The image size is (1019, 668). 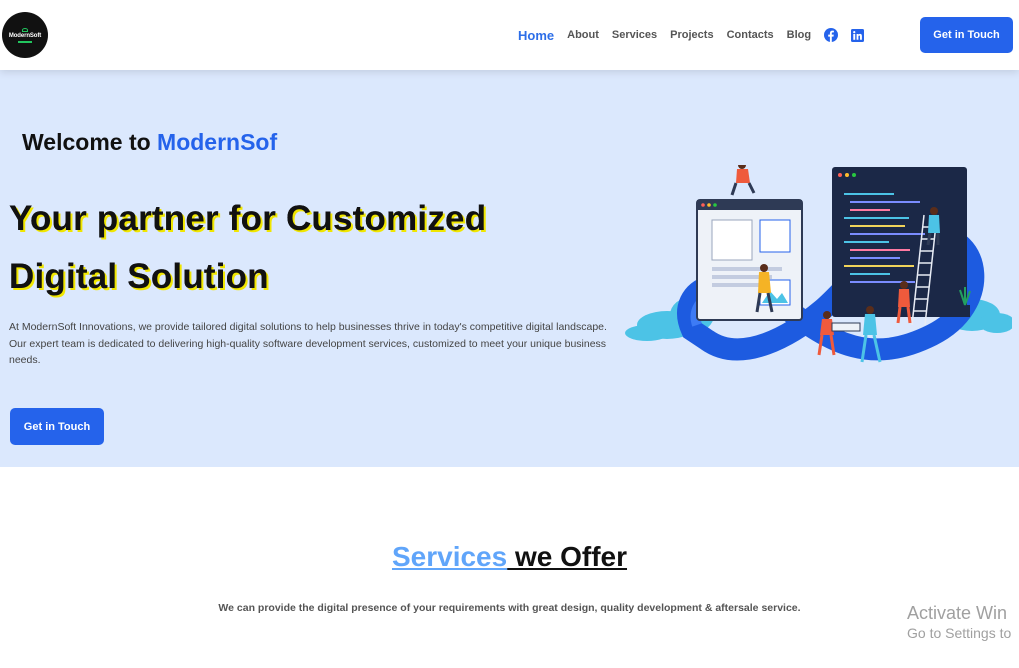 What do you see at coordinates (567, 556) in the screenshot?
I see `services-heading-rest: we Offer` at bounding box center [567, 556].